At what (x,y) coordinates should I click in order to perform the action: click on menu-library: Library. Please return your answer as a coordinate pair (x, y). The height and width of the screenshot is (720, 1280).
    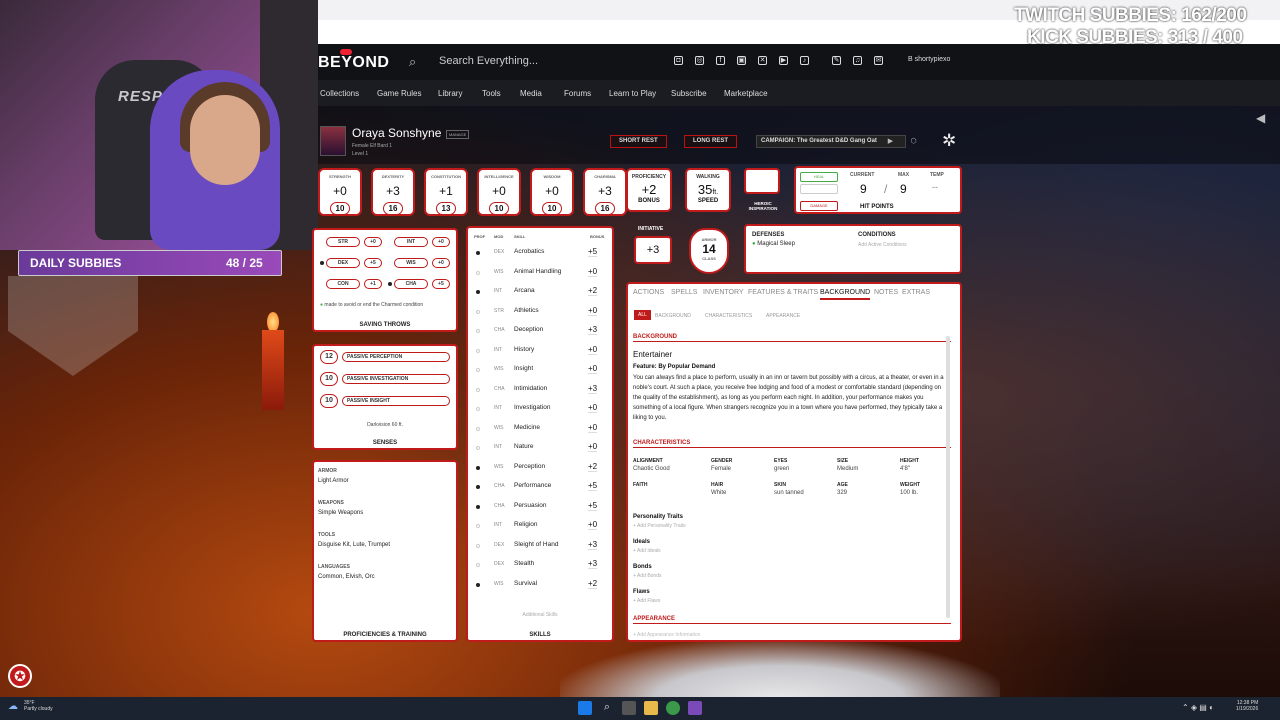
    Looking at the image, I should click on (450, 93).